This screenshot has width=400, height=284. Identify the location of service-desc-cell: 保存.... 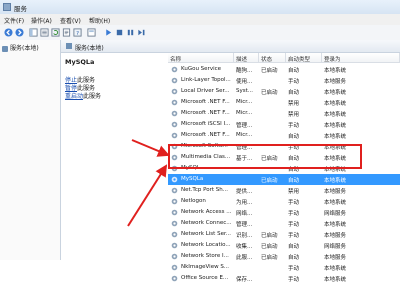
(244, 280).